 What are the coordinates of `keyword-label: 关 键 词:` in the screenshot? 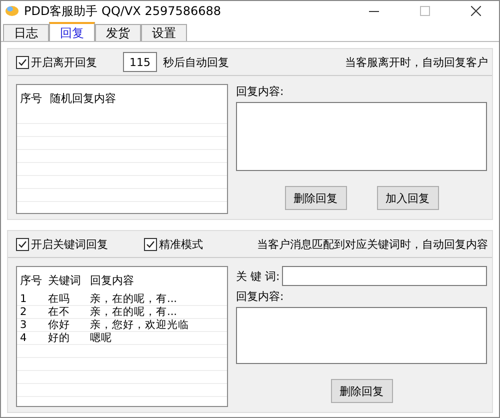 It's located at (258, 276).